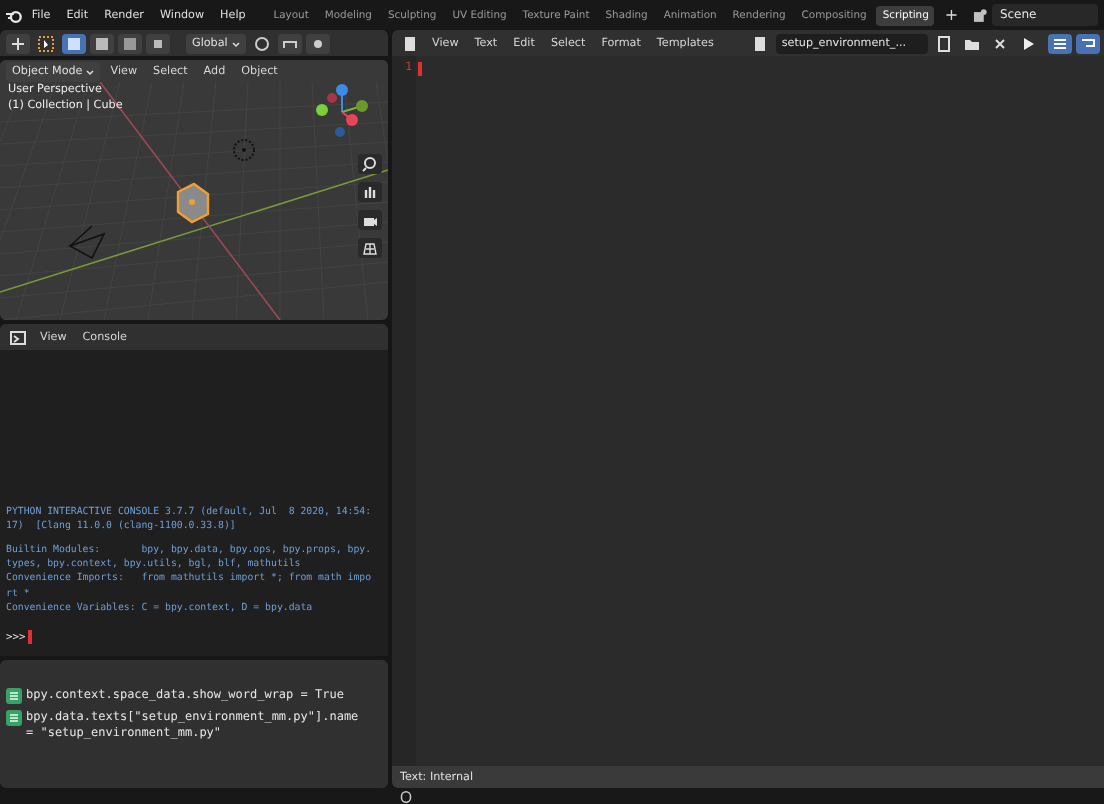 This screenshot has height=804, width=1104. What do you see at coordinates (289, 43) in the screenshot?
I see `snap-icon` at bounding box center [289, 43].